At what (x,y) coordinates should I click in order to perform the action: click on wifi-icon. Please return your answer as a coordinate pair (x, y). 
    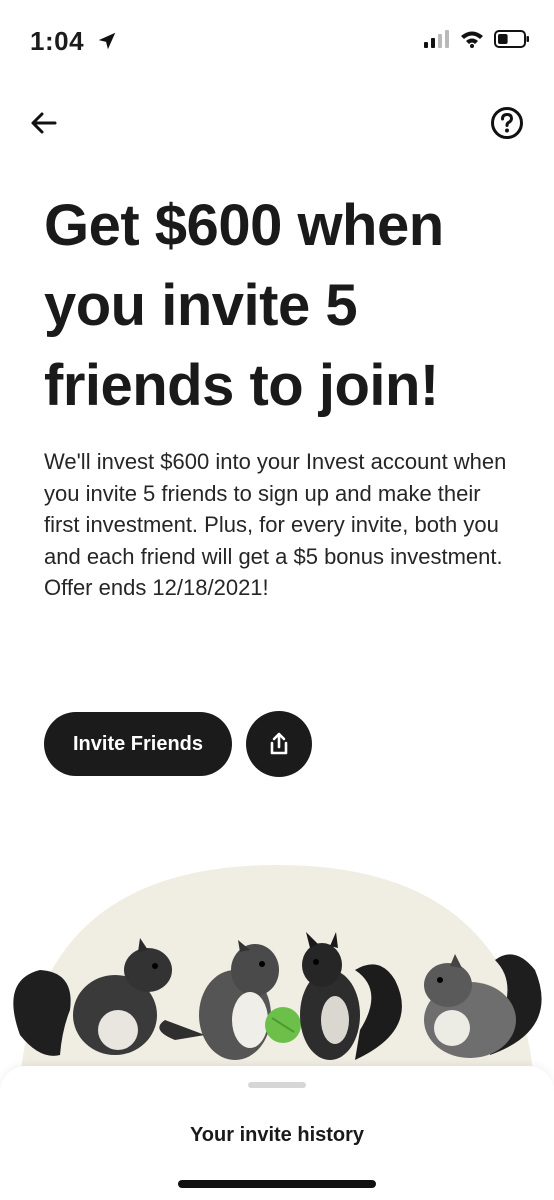
    Looking at the image, I should click on (472, 39).